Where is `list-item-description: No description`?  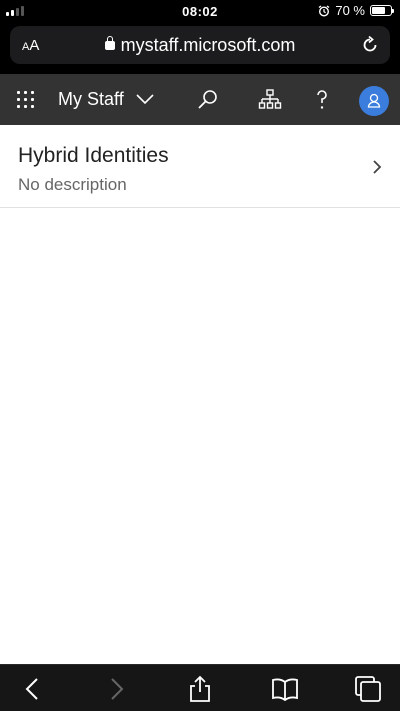
list-item-description: No description is located at coordinates (72, 184).